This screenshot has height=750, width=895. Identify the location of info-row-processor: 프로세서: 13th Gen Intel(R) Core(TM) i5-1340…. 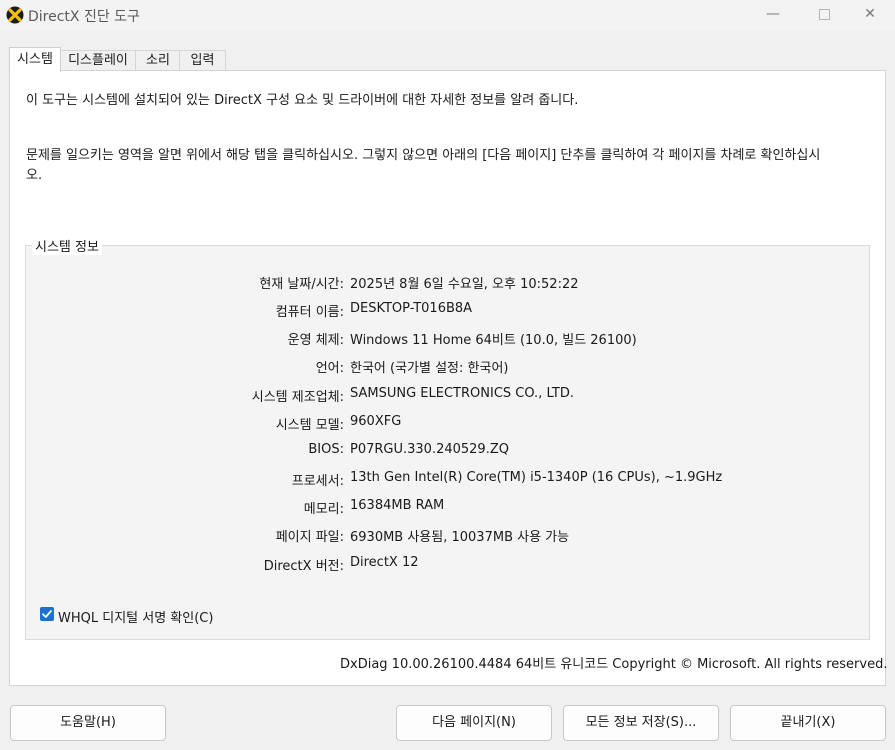
(448, 481).